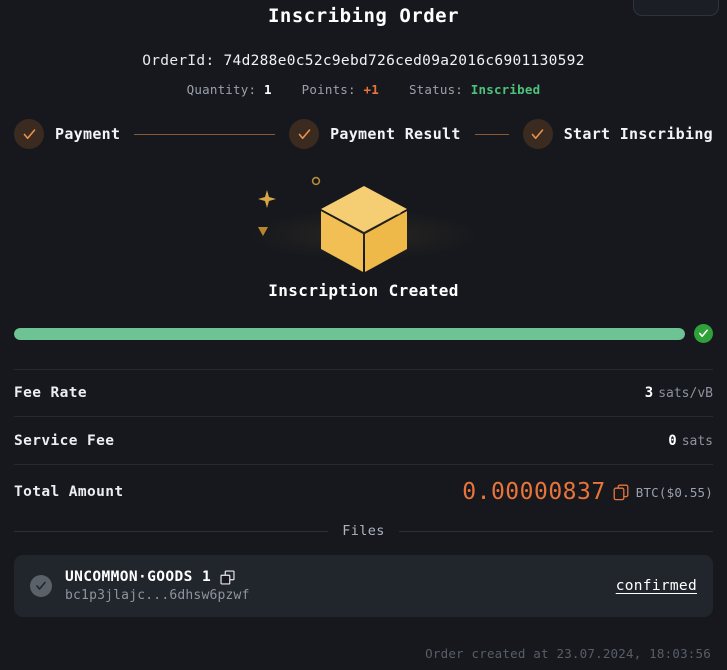  I want to click on files-divider: Files, so click(363, 531).